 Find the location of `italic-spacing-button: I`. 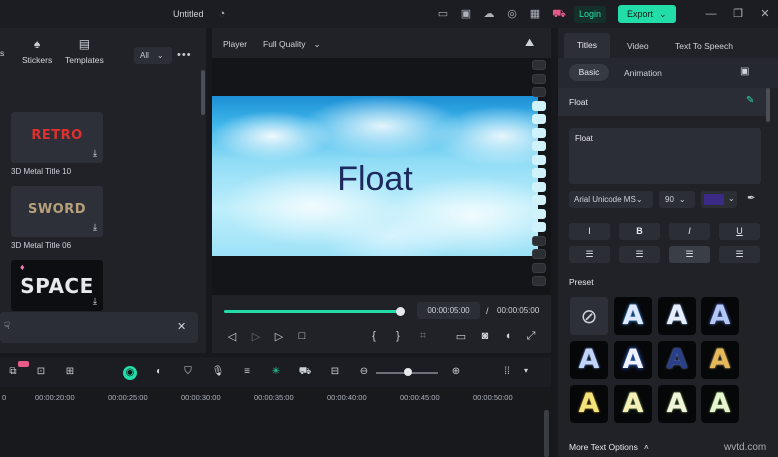

italic-spacing-button: I is located at coordinates (589, 231).